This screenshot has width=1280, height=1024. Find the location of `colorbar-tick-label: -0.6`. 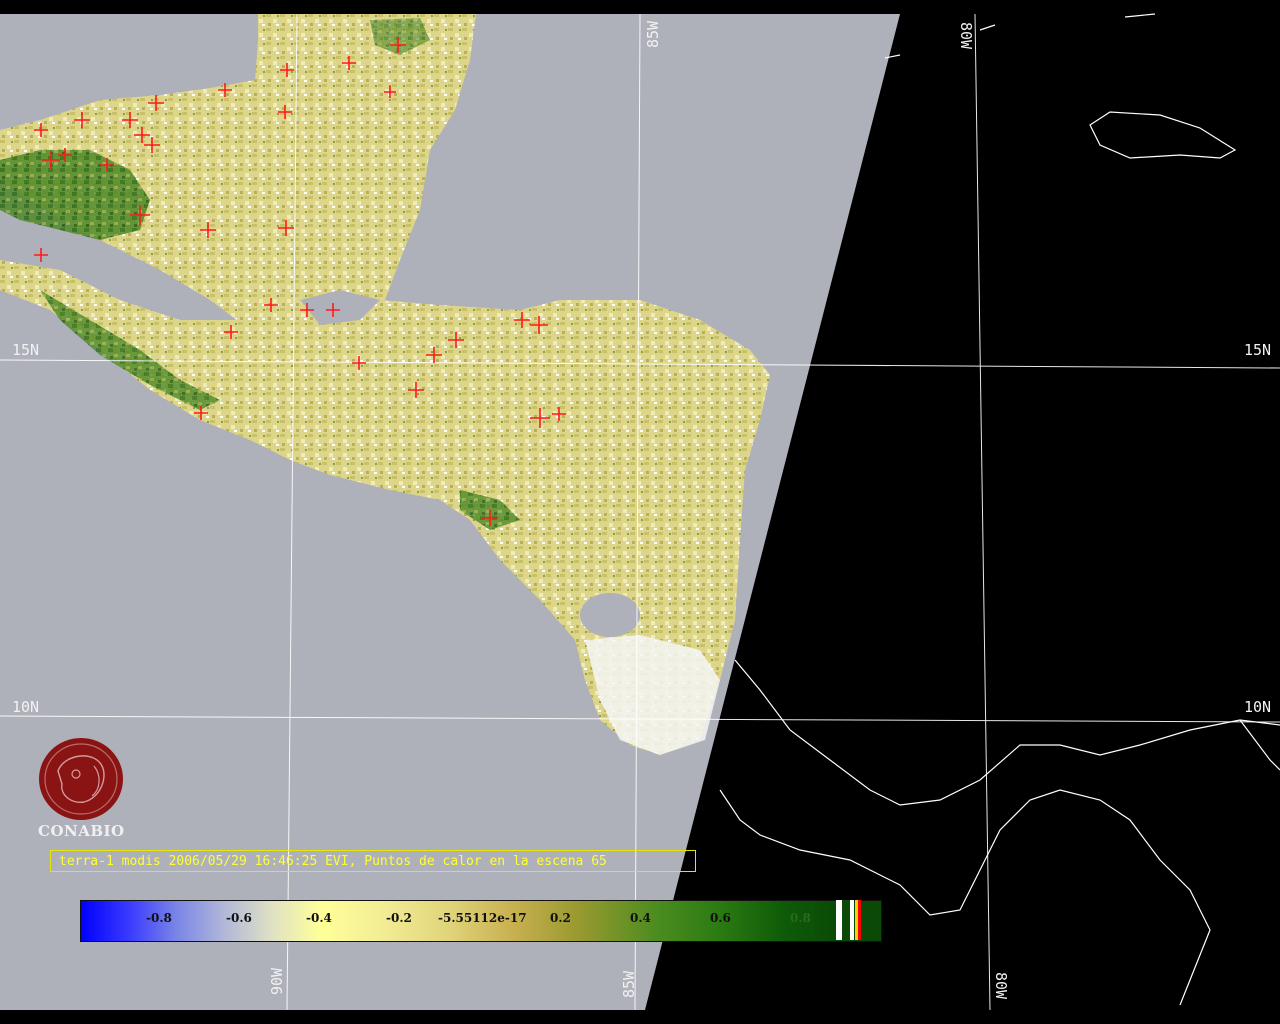

colorbar-tick-label: -0.6 is located at coordinates (239, 918).